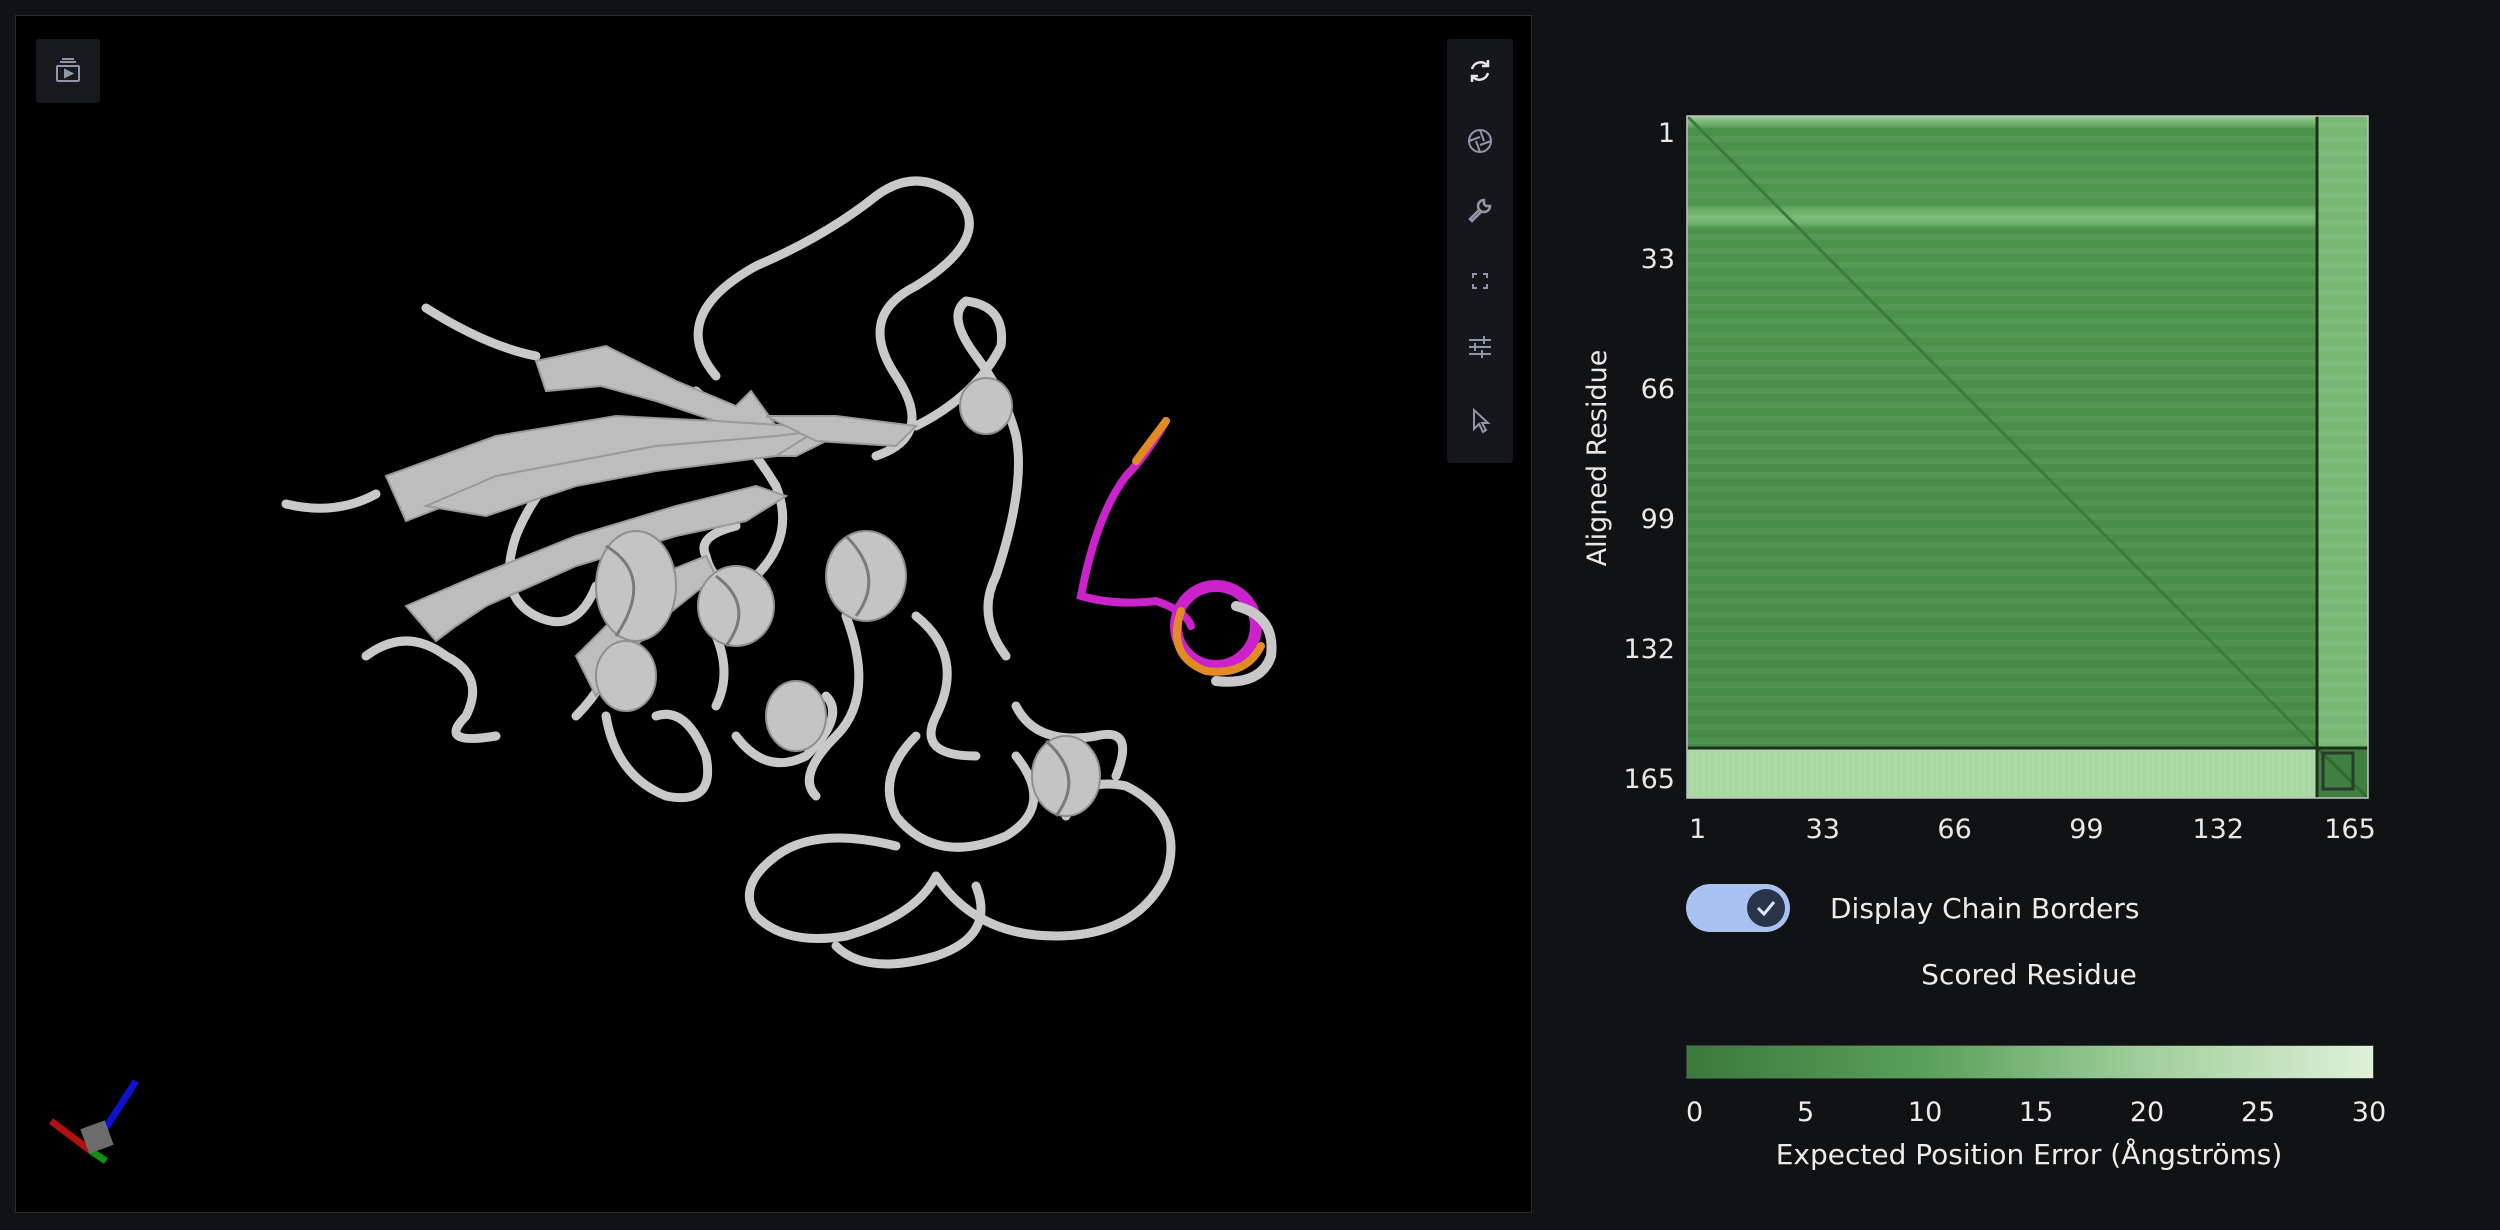  Describe the element at coordinates (1649, 779) in the screenshot. I see `y-tick-label: 165` at that location.